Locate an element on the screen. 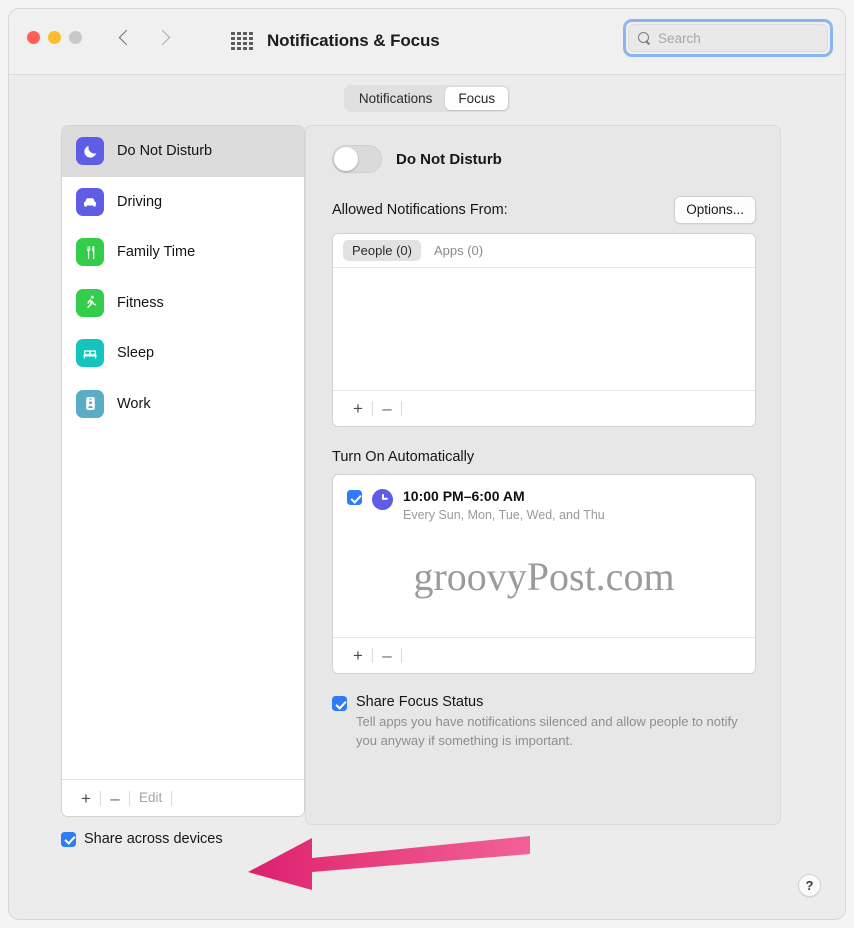 The image size is (854, 928). tab-notifications: Notifications is located at coordinates (396, 98).